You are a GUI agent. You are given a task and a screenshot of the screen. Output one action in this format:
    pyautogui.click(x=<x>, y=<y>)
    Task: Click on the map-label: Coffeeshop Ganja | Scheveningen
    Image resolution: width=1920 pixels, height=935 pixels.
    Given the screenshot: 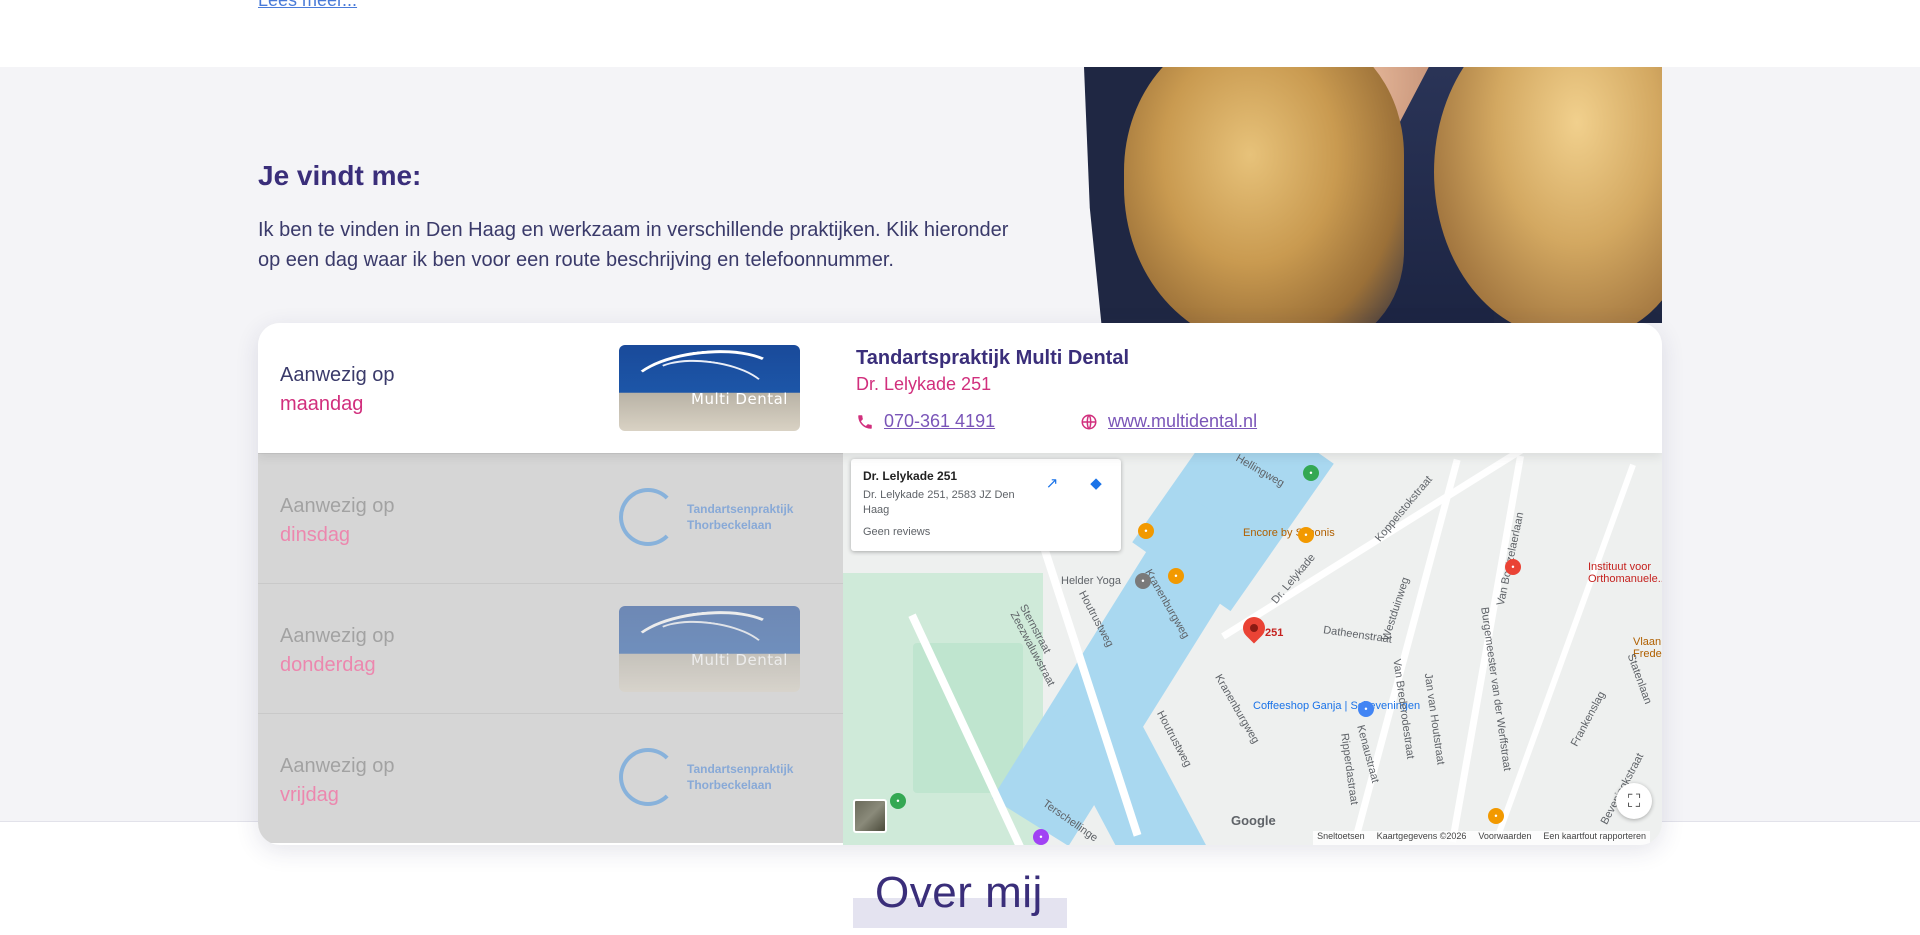 What is the action you would take?
    pyautogui.click(x=1337, y=706)
    